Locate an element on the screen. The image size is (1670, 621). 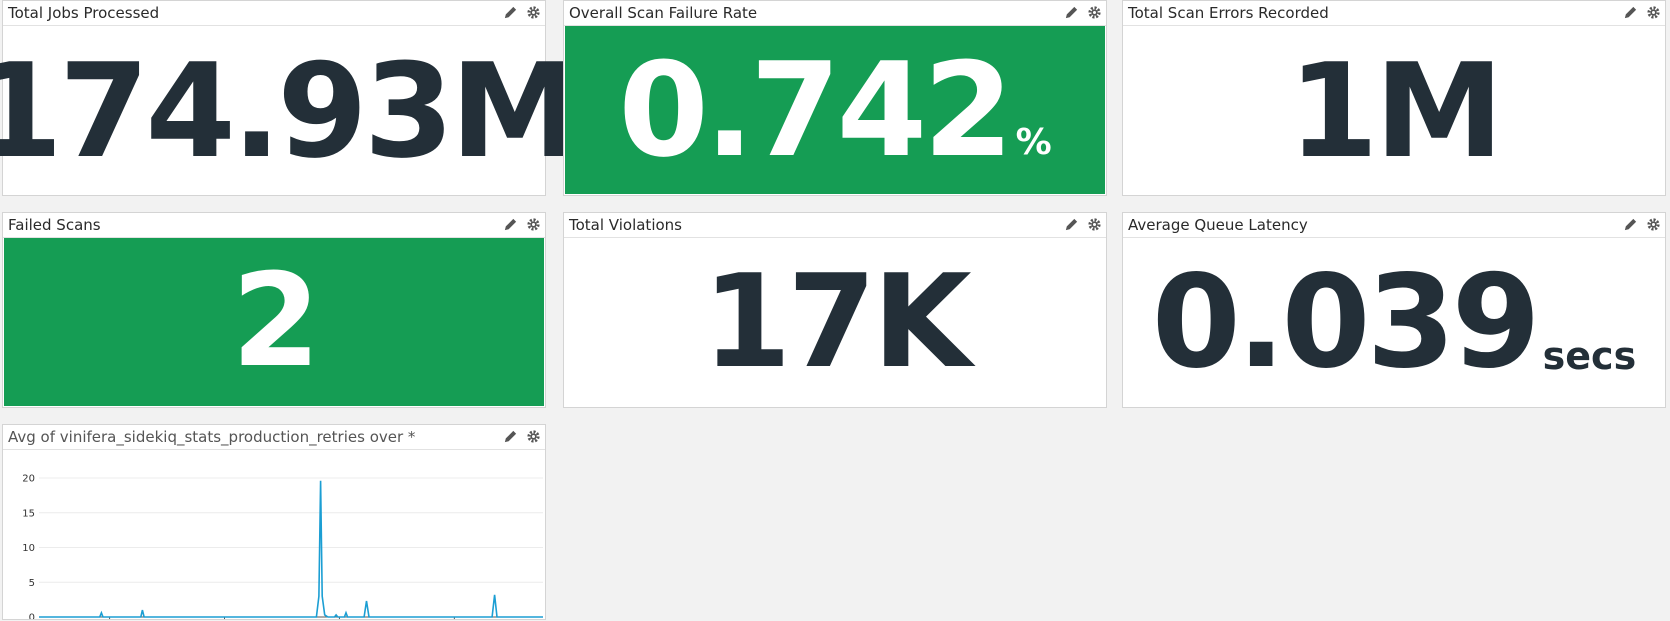
y-tick-label: 10 is located at coordinates (28, 548).